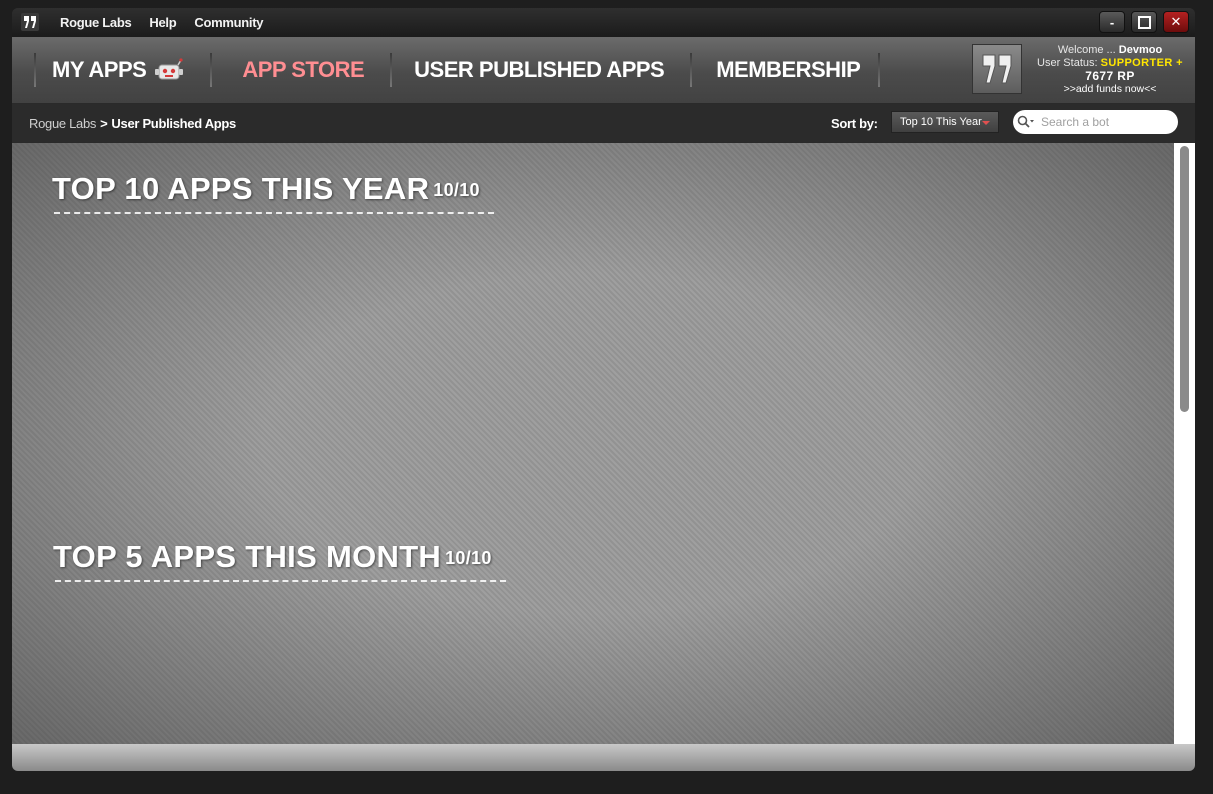  What do you see at coordinates (854, 123) in the screenshot?
I see `sort-label: Sort by:` at bounding box center [854, 123].